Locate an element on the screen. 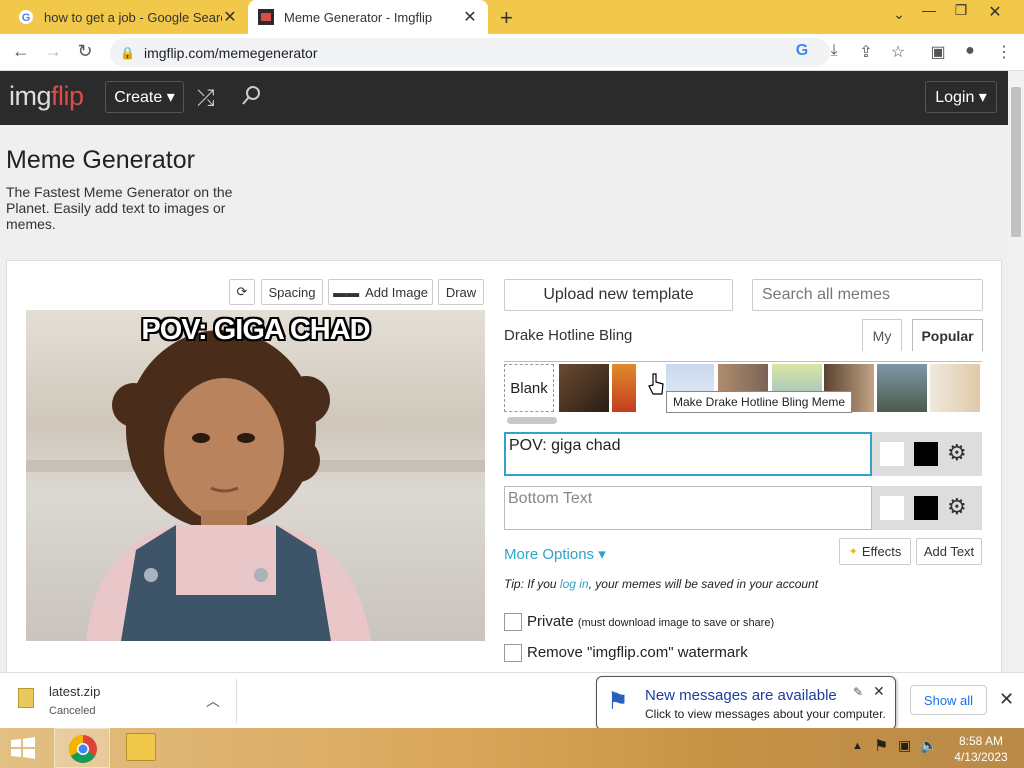 The width and height of the screenshot is (1024, 768). page-title: Meme Generator is located at coordinates (100, 160).